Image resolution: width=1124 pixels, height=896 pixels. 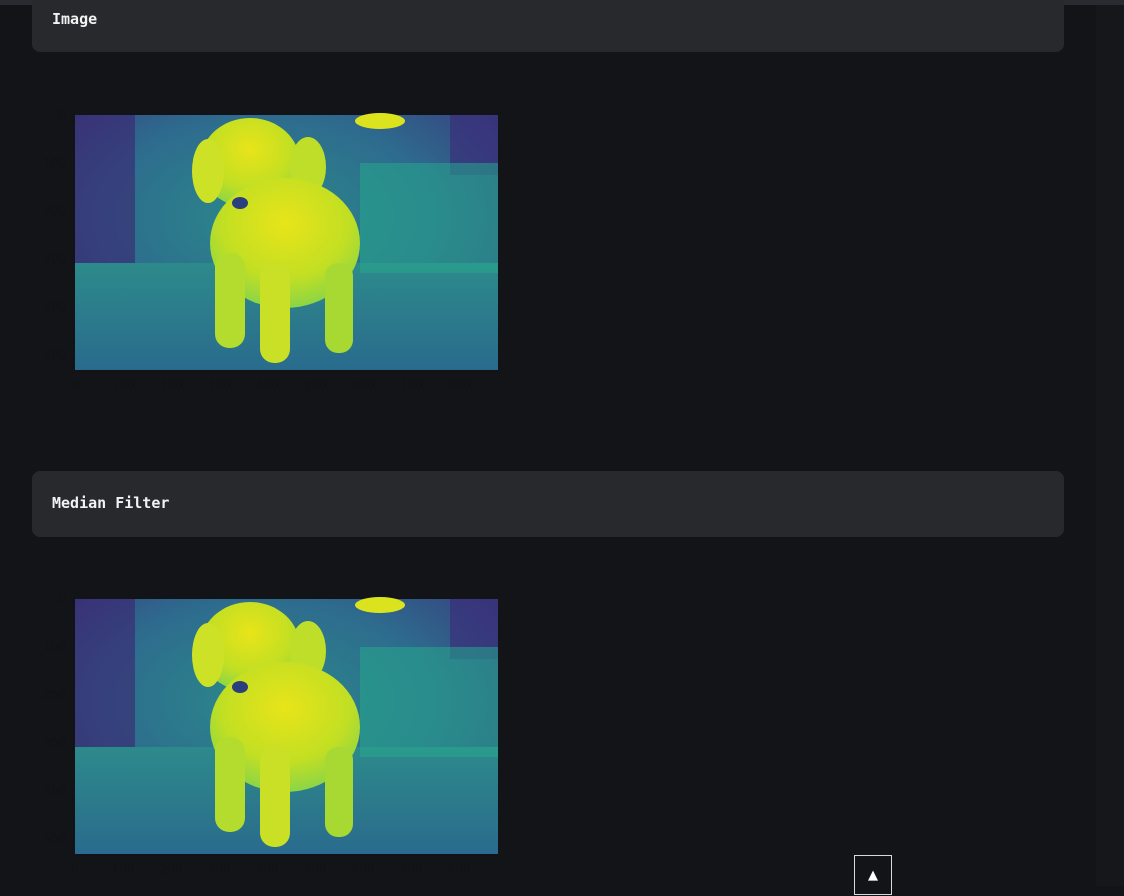 What do you see at coordinates (548, 504) in the screenshot?
I see `cell-header-median-filter: Median Filter` at bounding box center [548, 504].